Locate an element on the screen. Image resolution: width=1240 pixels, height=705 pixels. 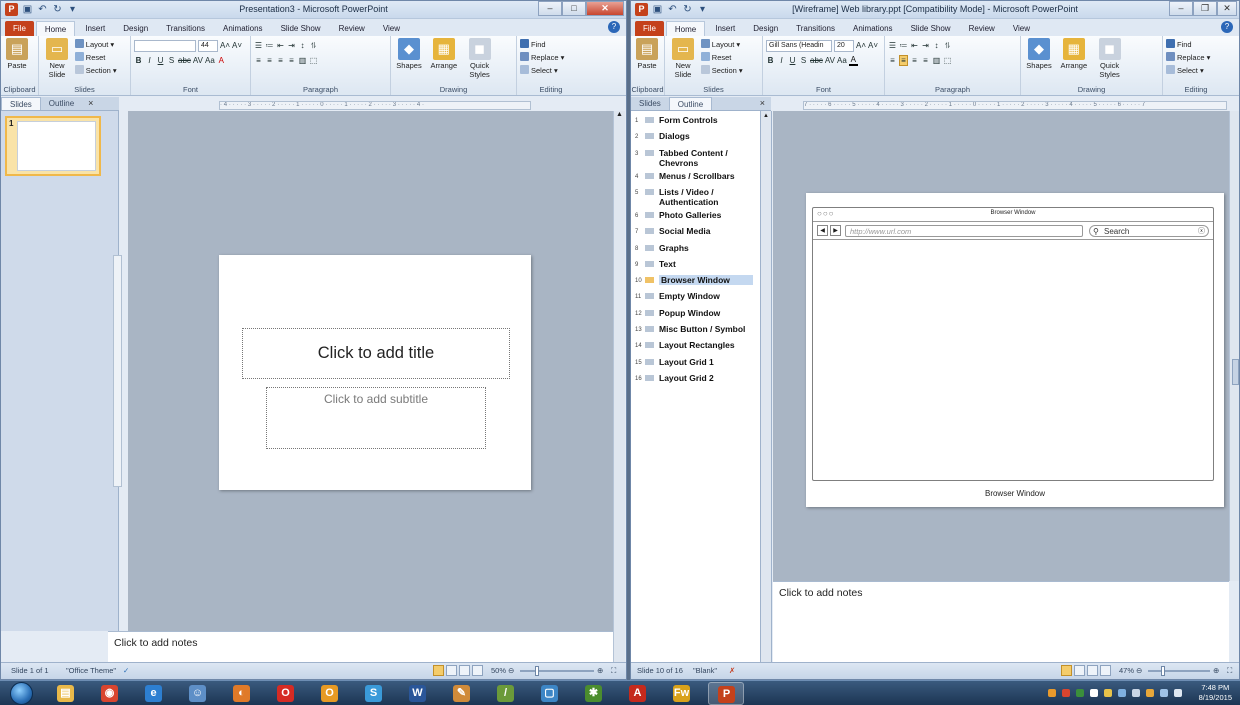
spellcheck-icon: ✓ is located at coordinates (126, 671).